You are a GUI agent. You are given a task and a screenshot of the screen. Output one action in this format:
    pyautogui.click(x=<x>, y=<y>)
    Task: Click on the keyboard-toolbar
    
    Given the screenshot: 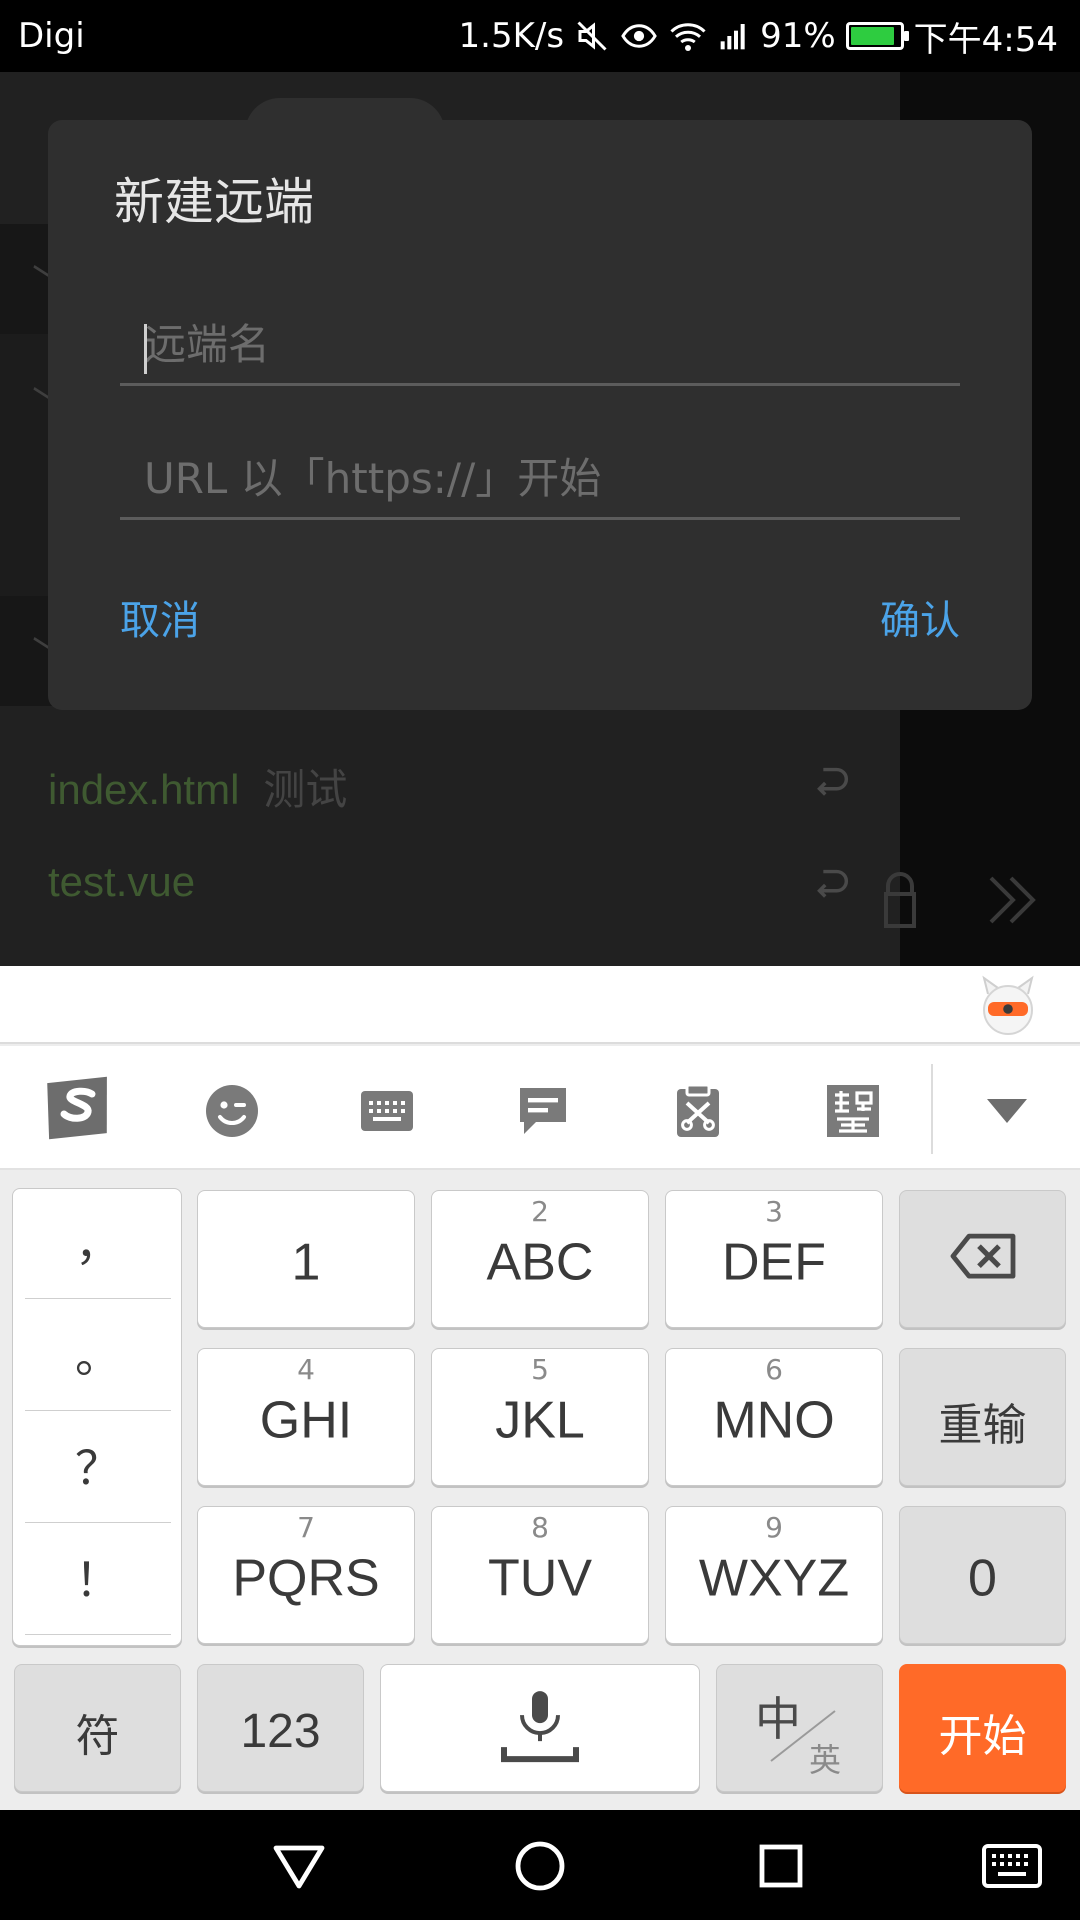 What is the action you would take?
    pyautogui.click(x=540, y=1108)
    